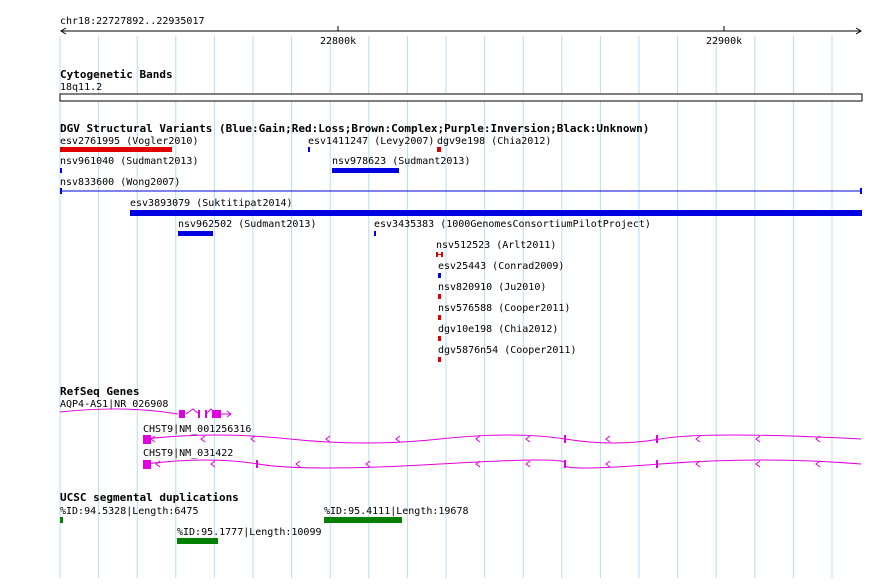  Describe the element at coordinates (501, 266) in the screenshot. I see `dgv-feature-label: esv25443 (Conrad2009)` at that location.